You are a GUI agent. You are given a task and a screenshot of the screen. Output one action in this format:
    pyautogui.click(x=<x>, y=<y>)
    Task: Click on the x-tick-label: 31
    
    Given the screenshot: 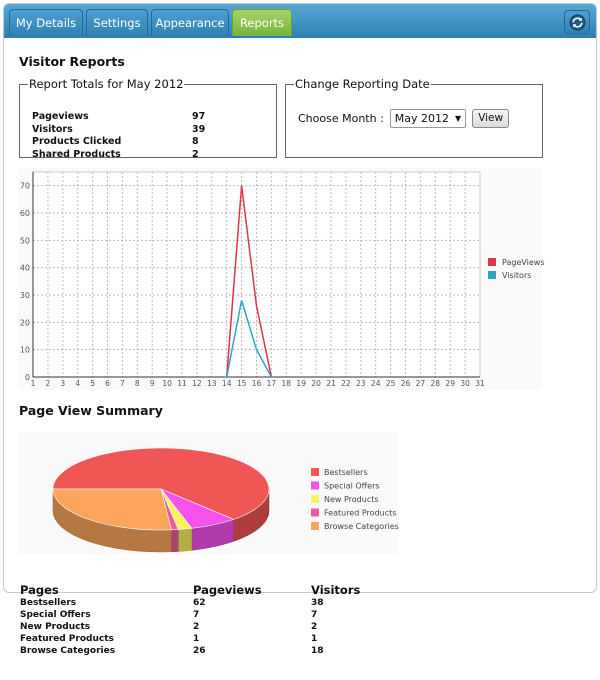 What is the action you would take?
    pyautogui.click(x=480, y=383)
    